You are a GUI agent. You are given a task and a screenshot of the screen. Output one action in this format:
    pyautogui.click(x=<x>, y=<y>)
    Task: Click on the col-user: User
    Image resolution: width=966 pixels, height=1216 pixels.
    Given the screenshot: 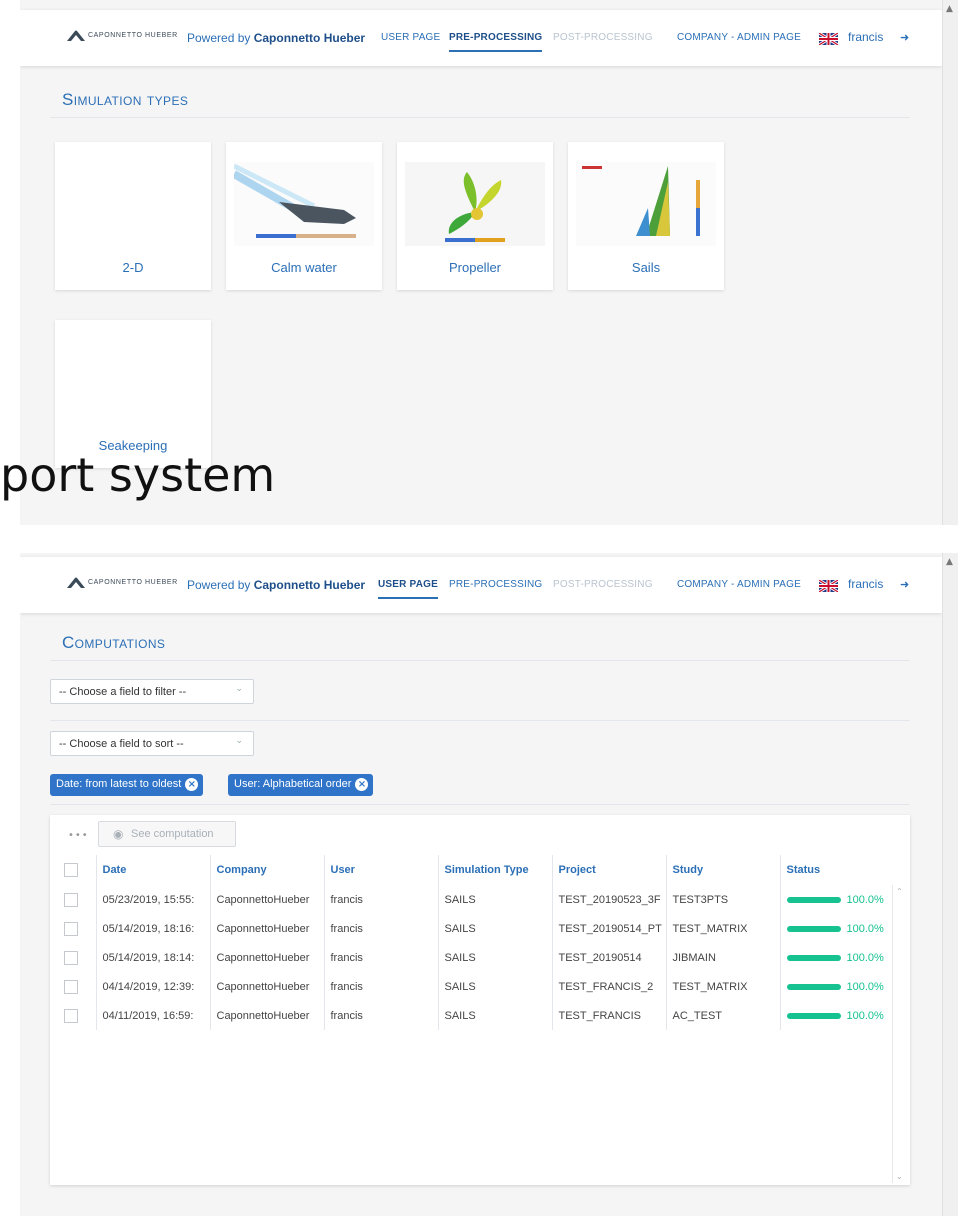 What is the action you would take?
    pyautogui.click(x=380, y=870)
    